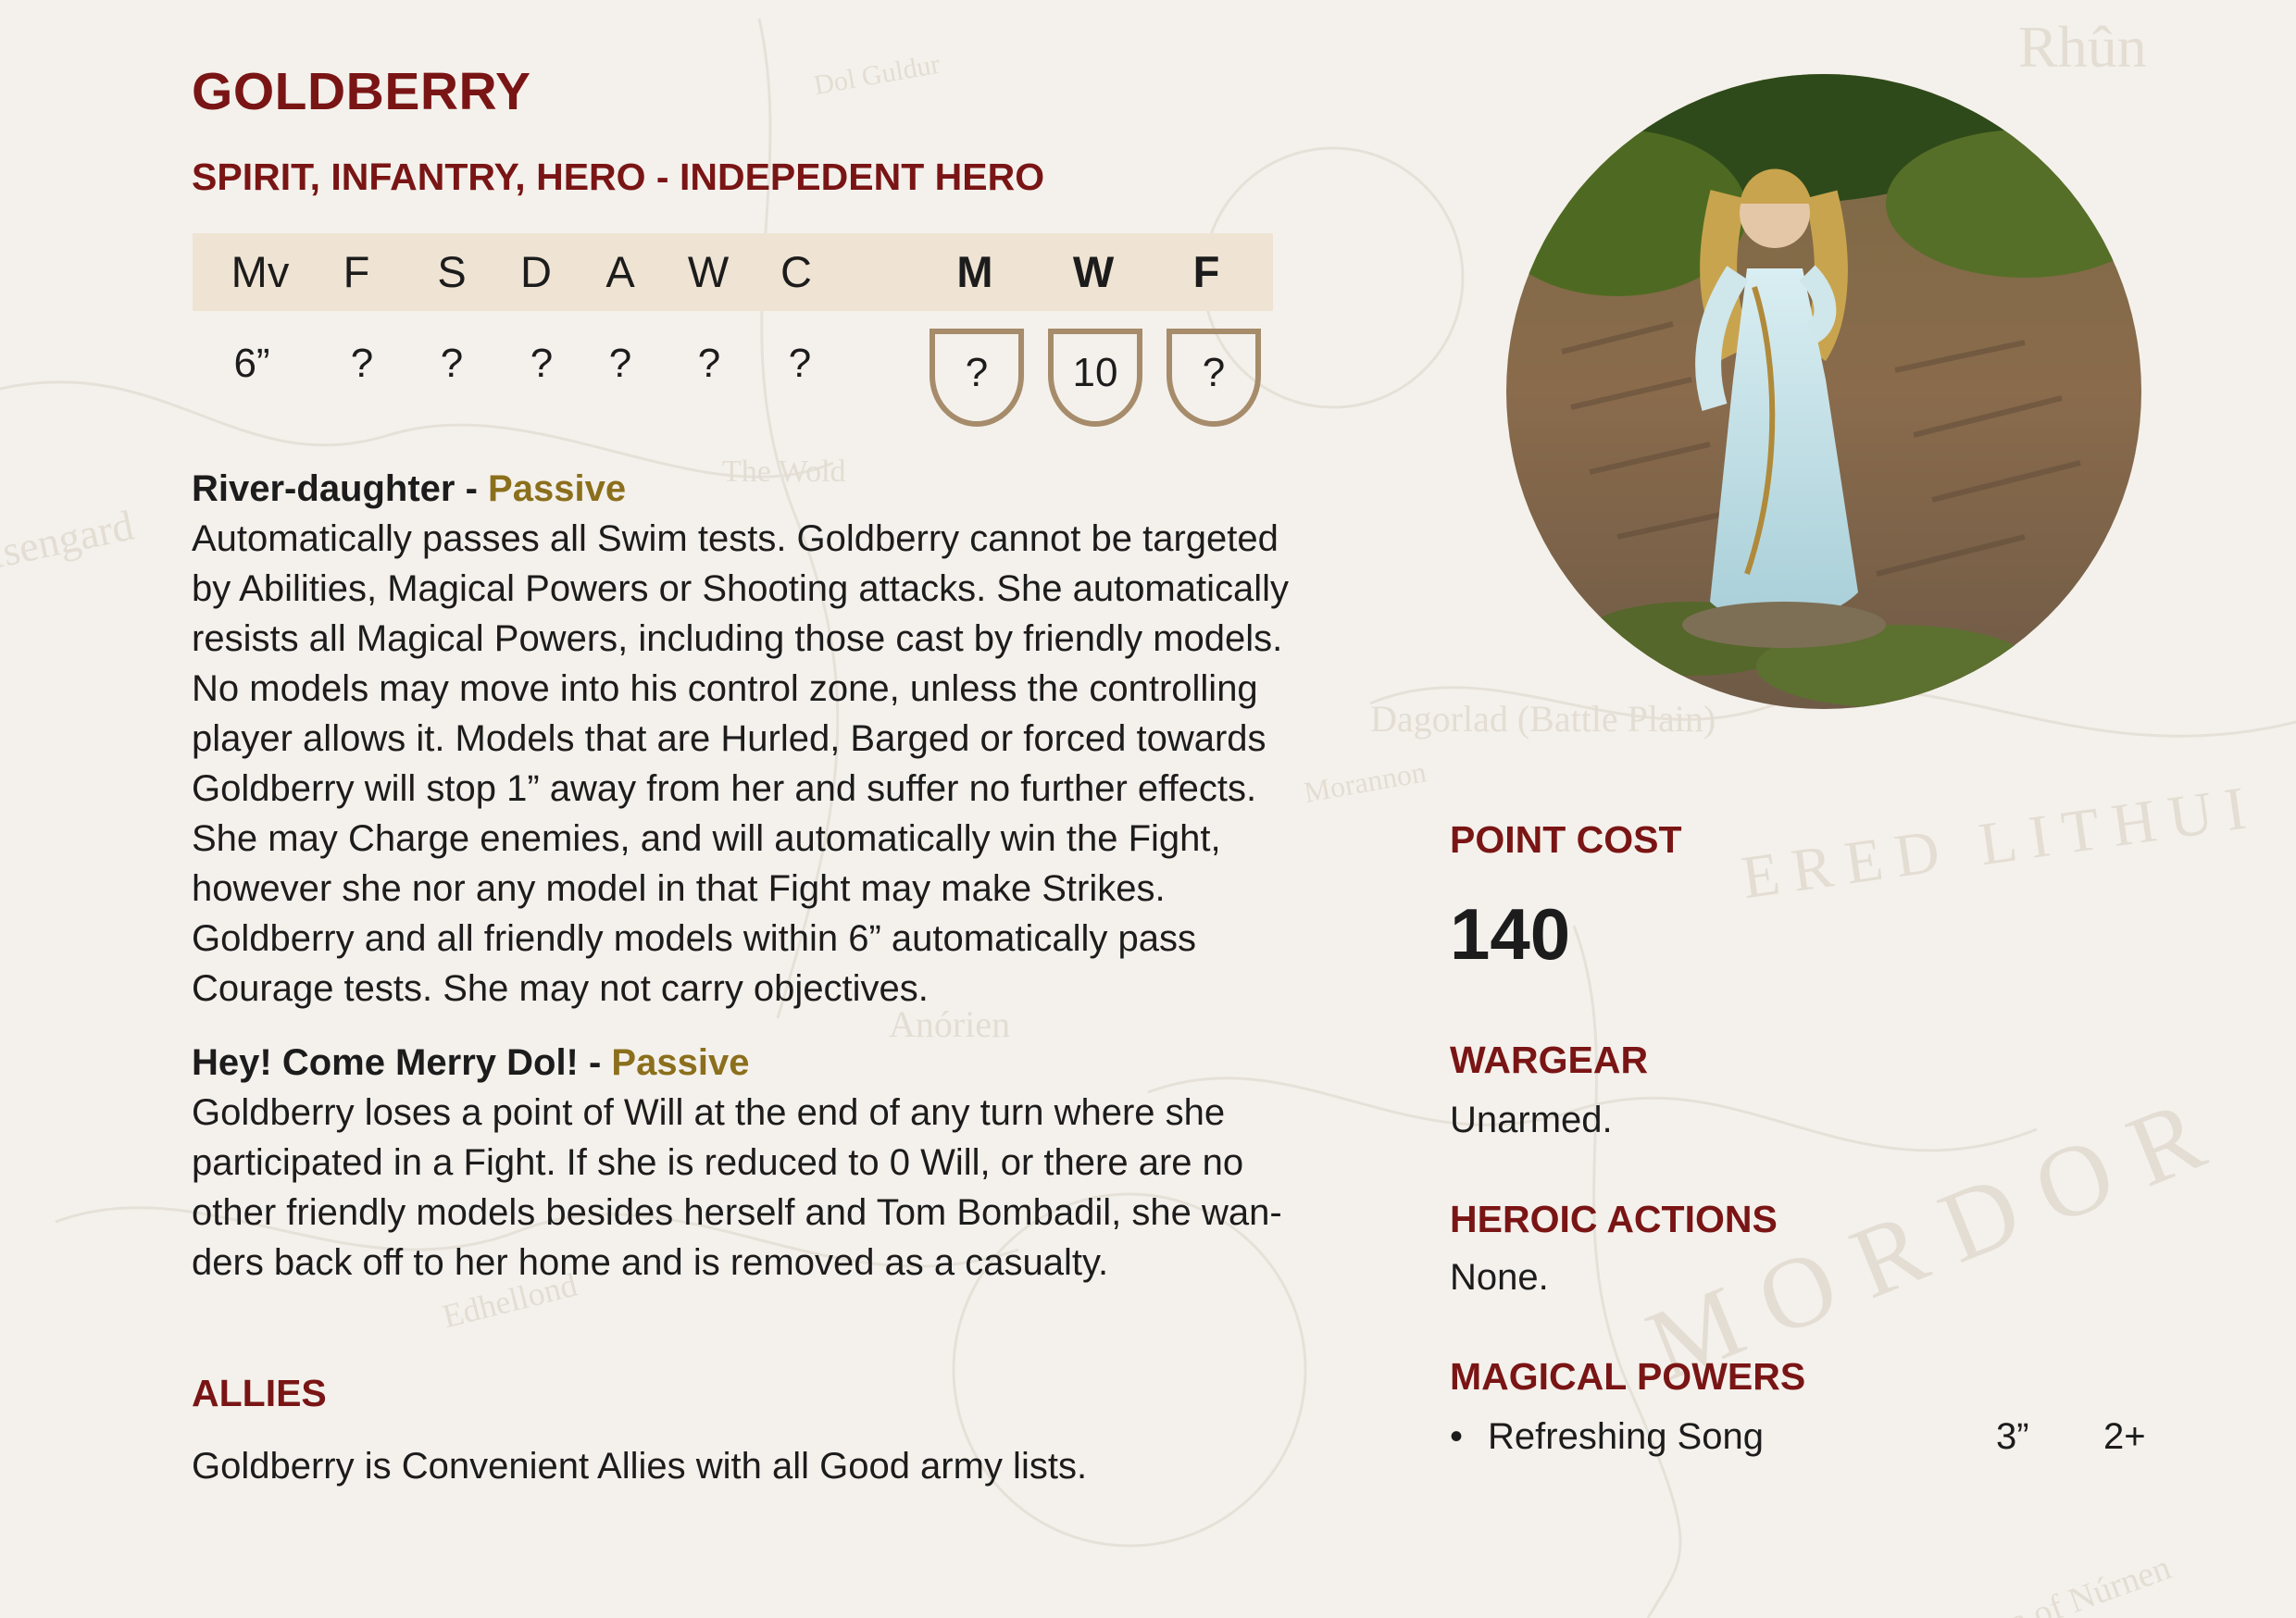  What do you see at coordinates (259, 1393) in the screenshot?
I see `allies-heading: ALLIES` at bounding box center [259, 1393].